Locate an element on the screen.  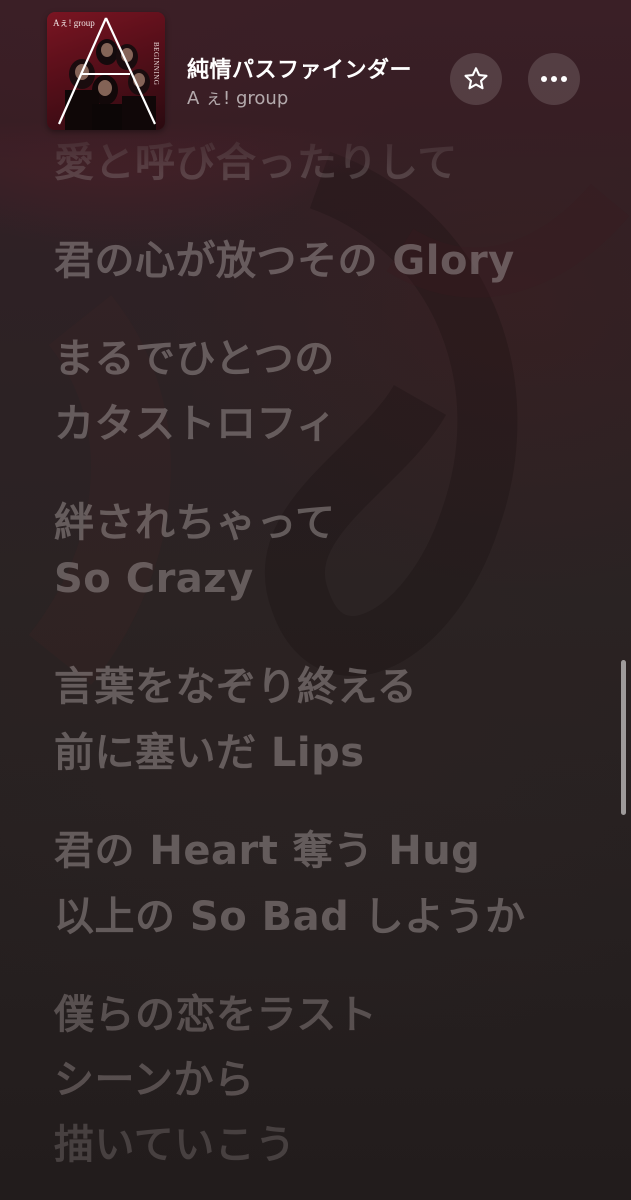
artwork-logo: Aぇ! group is located at coordinates (74, 23).